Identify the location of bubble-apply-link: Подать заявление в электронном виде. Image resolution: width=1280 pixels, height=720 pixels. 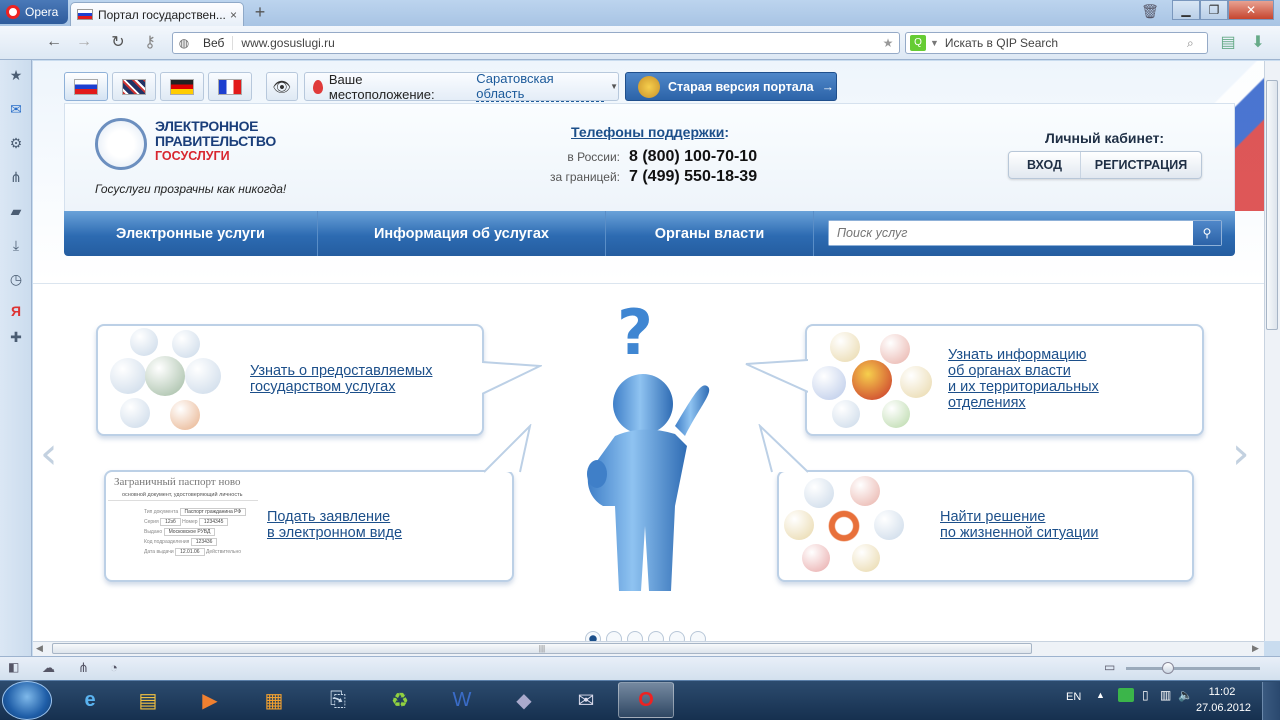
(334, 525).